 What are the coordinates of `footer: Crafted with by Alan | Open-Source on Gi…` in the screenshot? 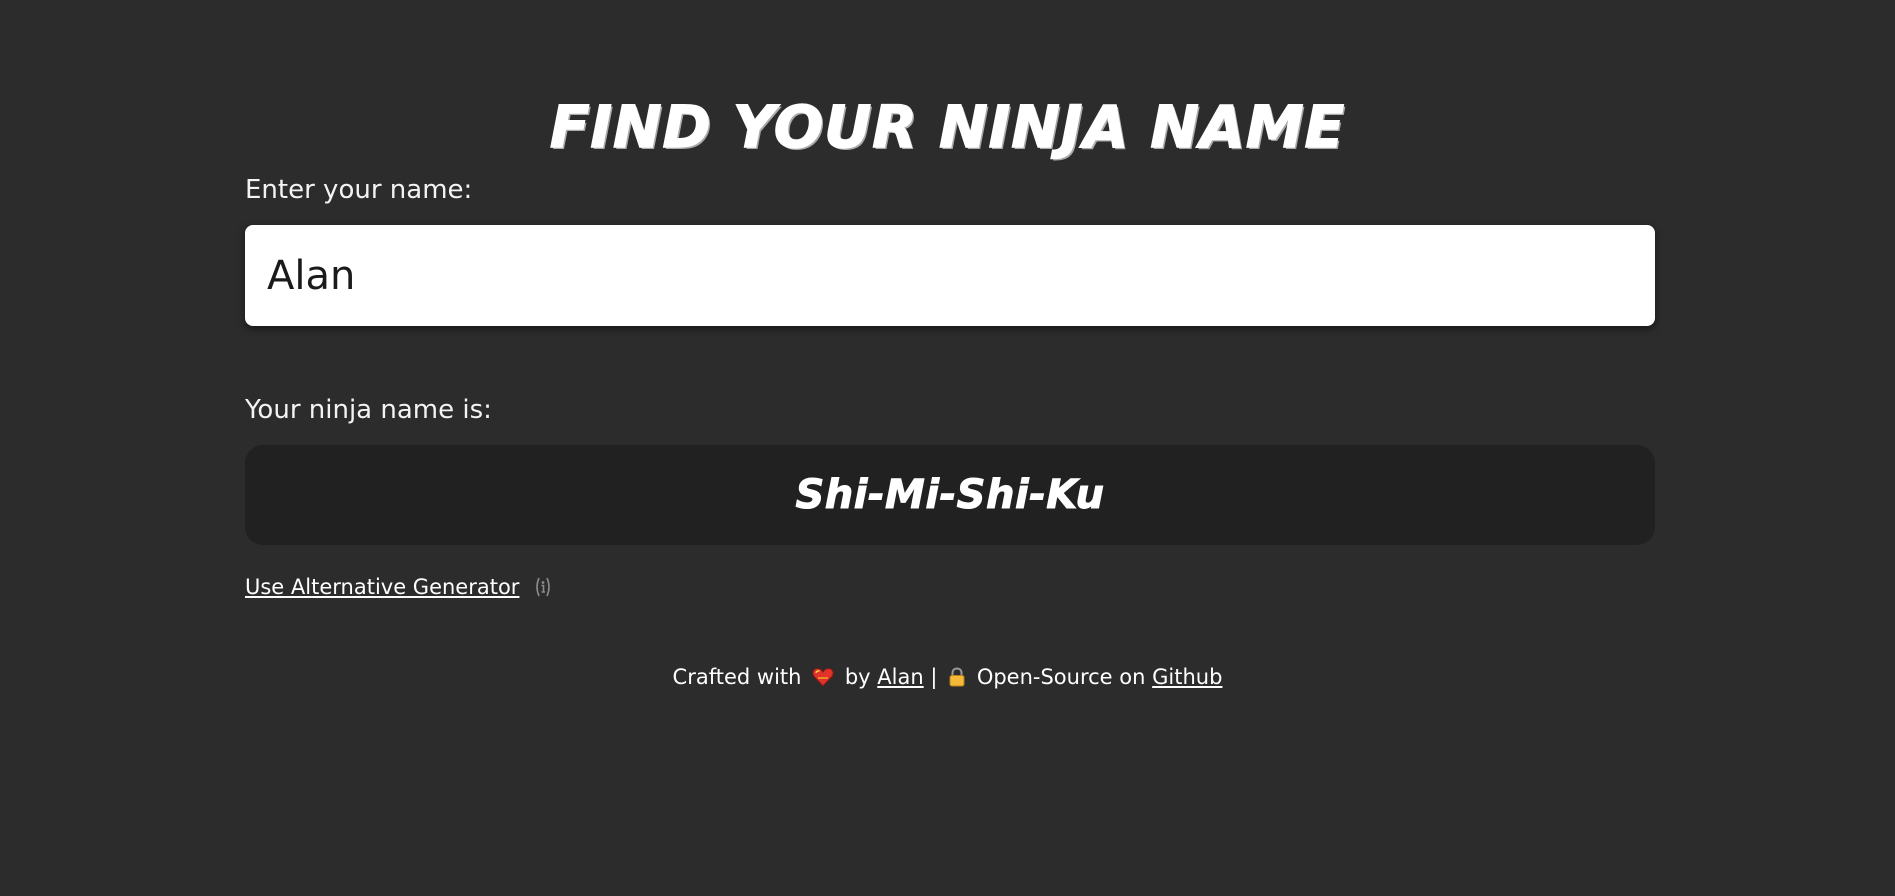 It's located at (947, 678).